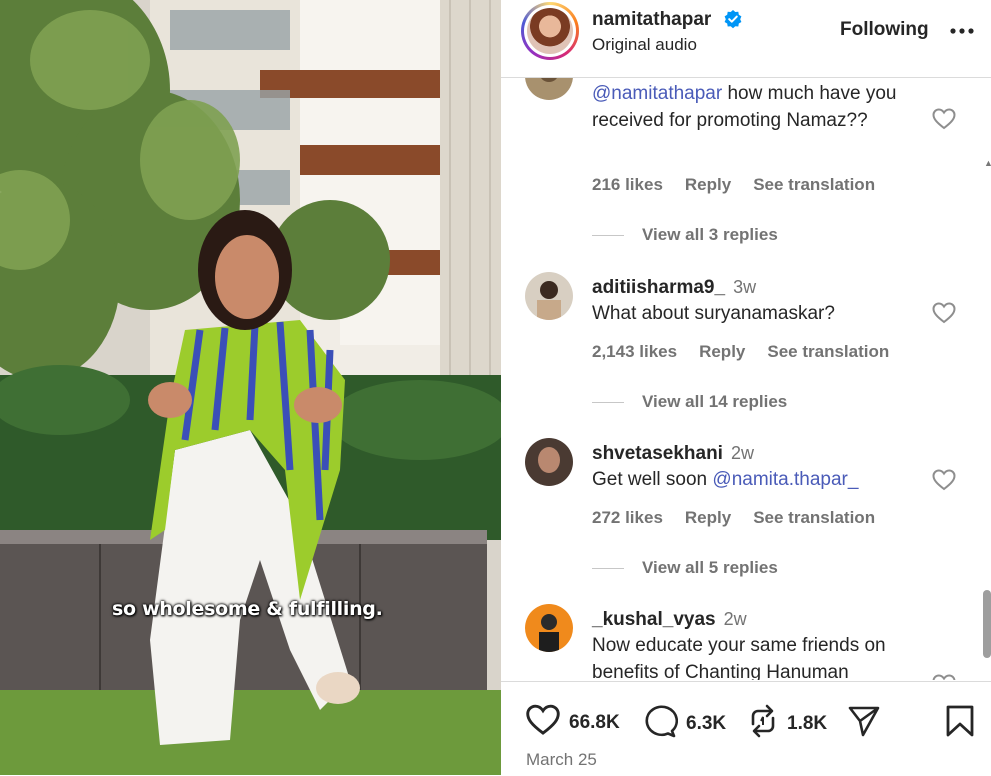 This screenshot has height=776, width=991. I want to click on comment-likes: 216 likes, so click(627, 184).